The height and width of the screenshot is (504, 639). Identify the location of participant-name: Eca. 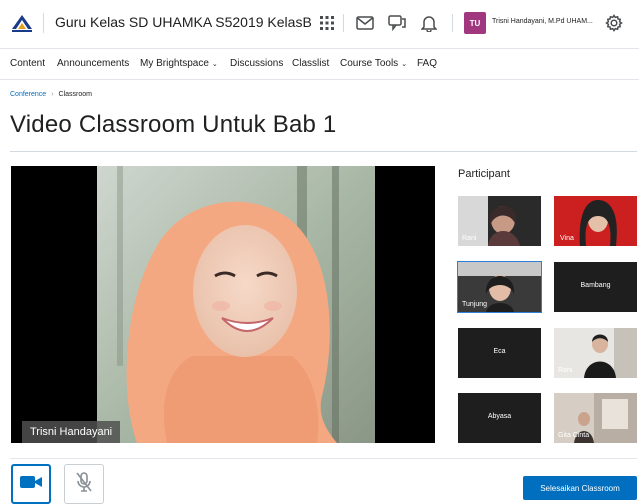
(499, 351).